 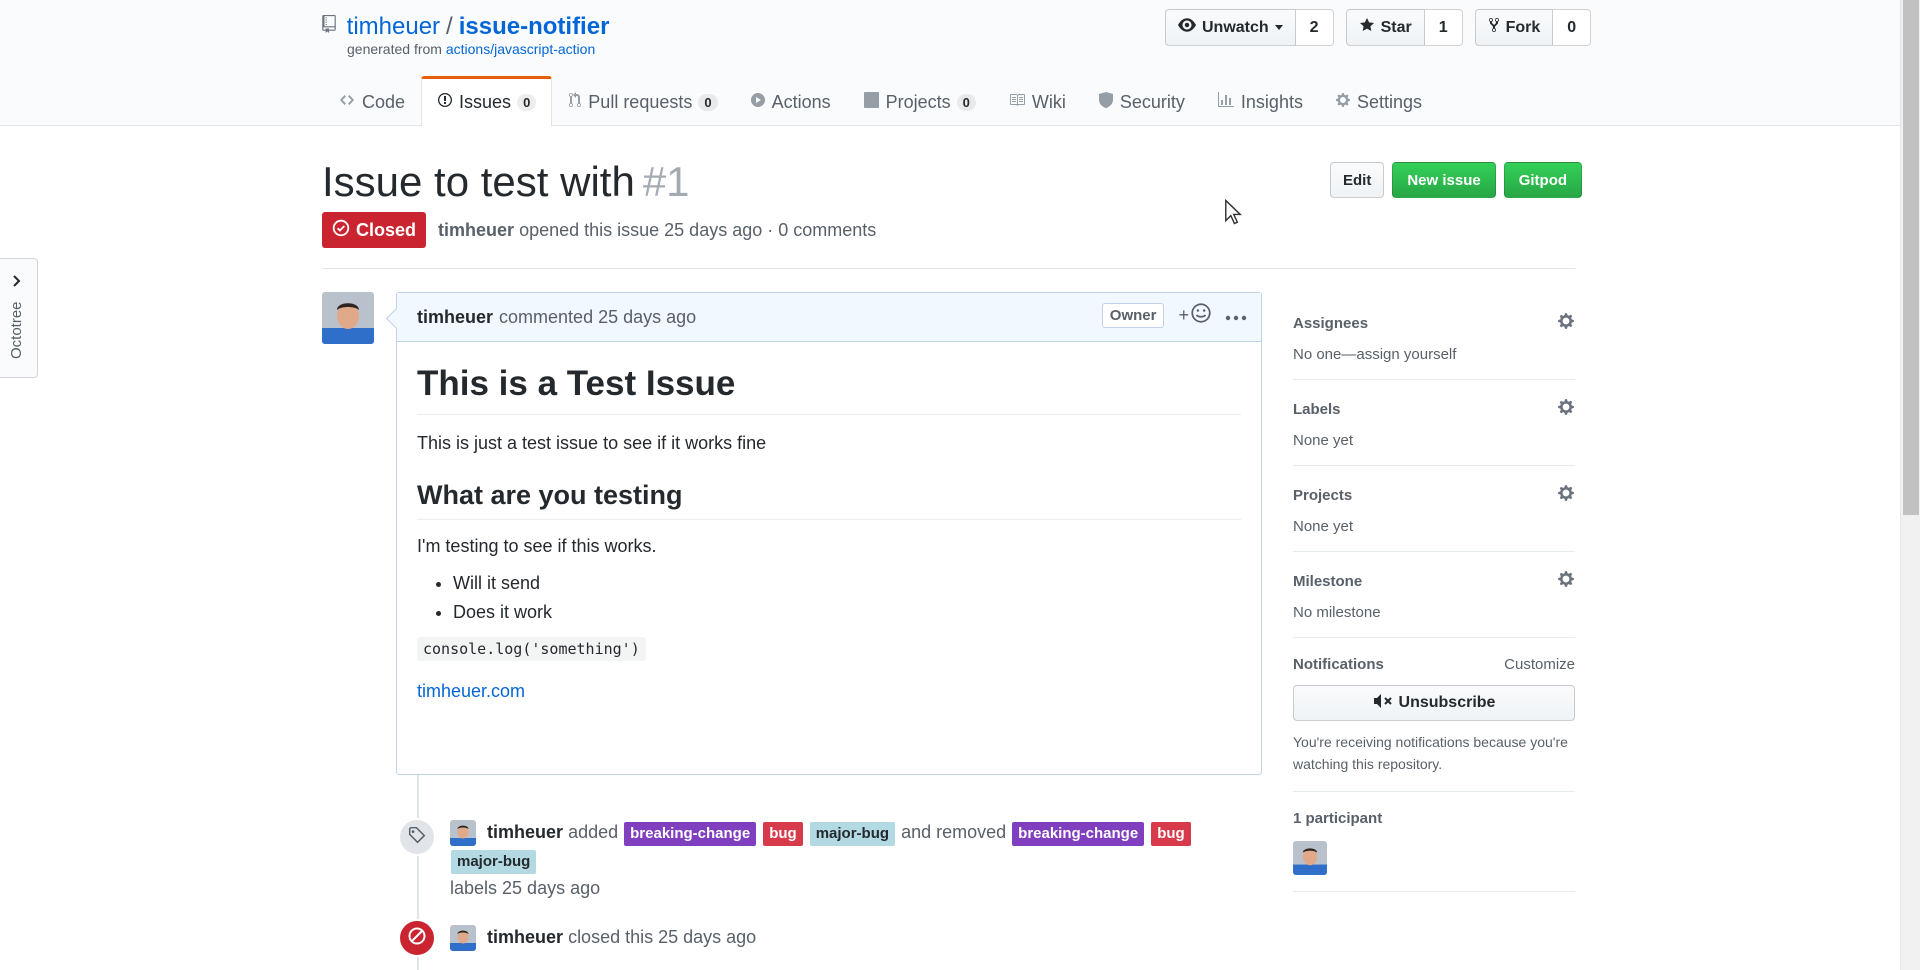 I want to click on unsubscribe-button: Unsubscribe, so click(x=1434, y=703).